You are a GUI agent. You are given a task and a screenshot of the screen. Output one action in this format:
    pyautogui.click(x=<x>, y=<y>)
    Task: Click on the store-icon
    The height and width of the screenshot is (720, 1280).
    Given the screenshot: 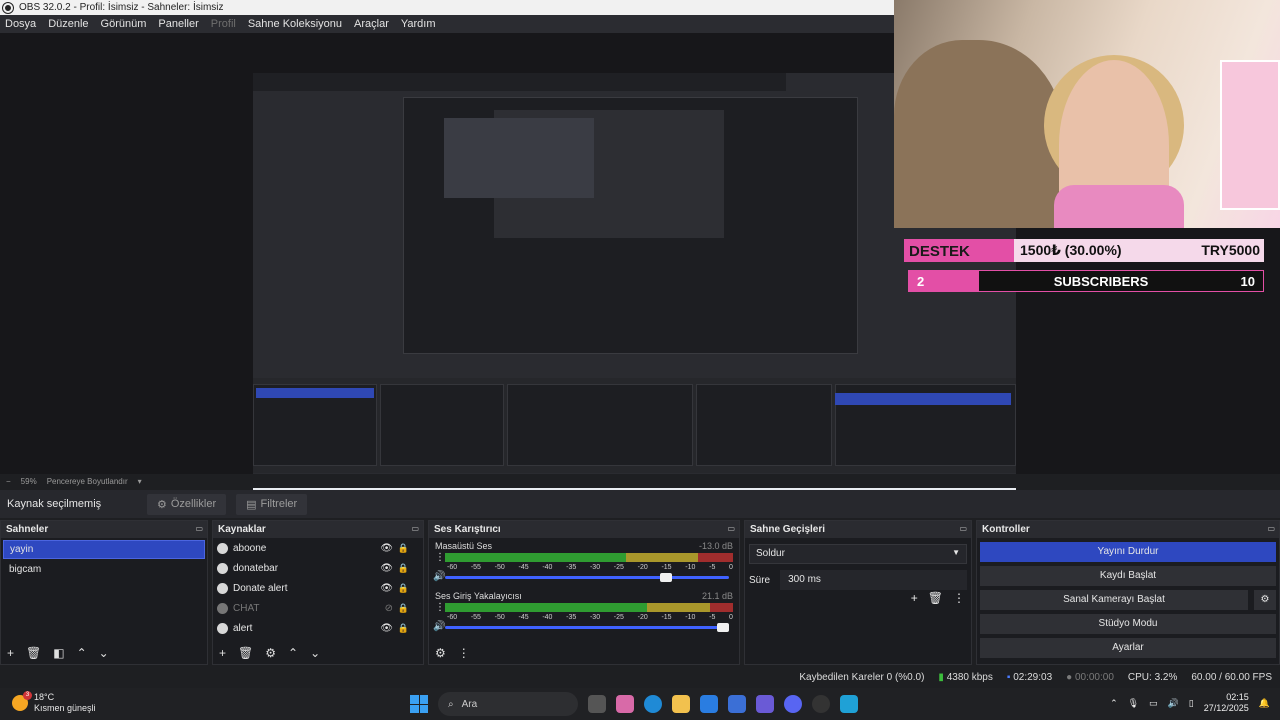 What is the action you would take?
    pyautogui.click(x=709, y=704)
    